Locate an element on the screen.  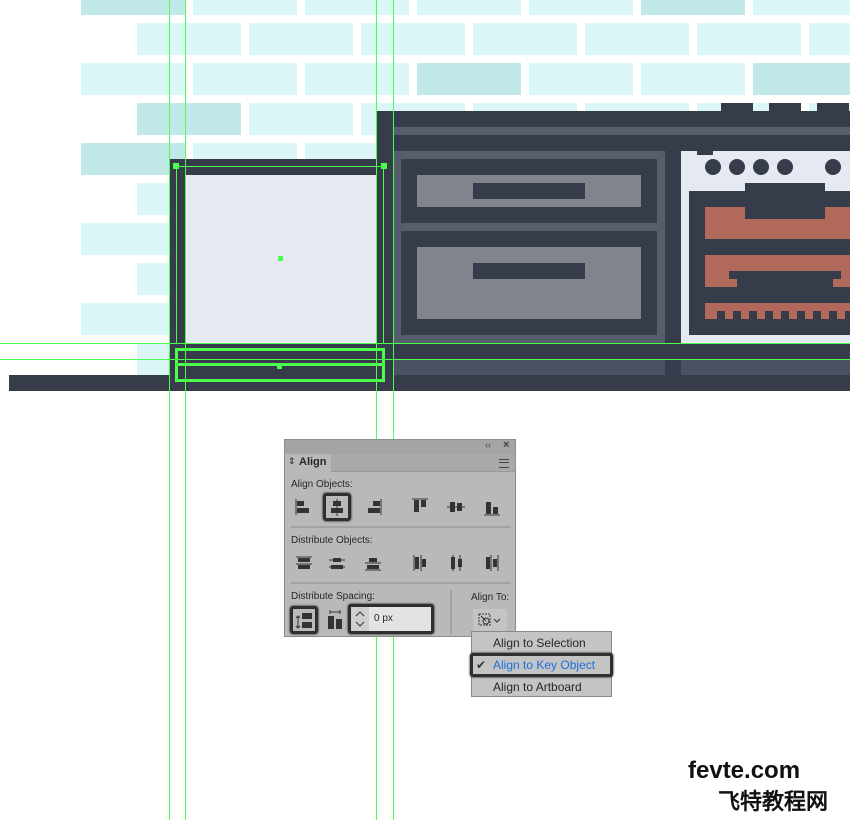
floor is located at coordinates (429, 383).